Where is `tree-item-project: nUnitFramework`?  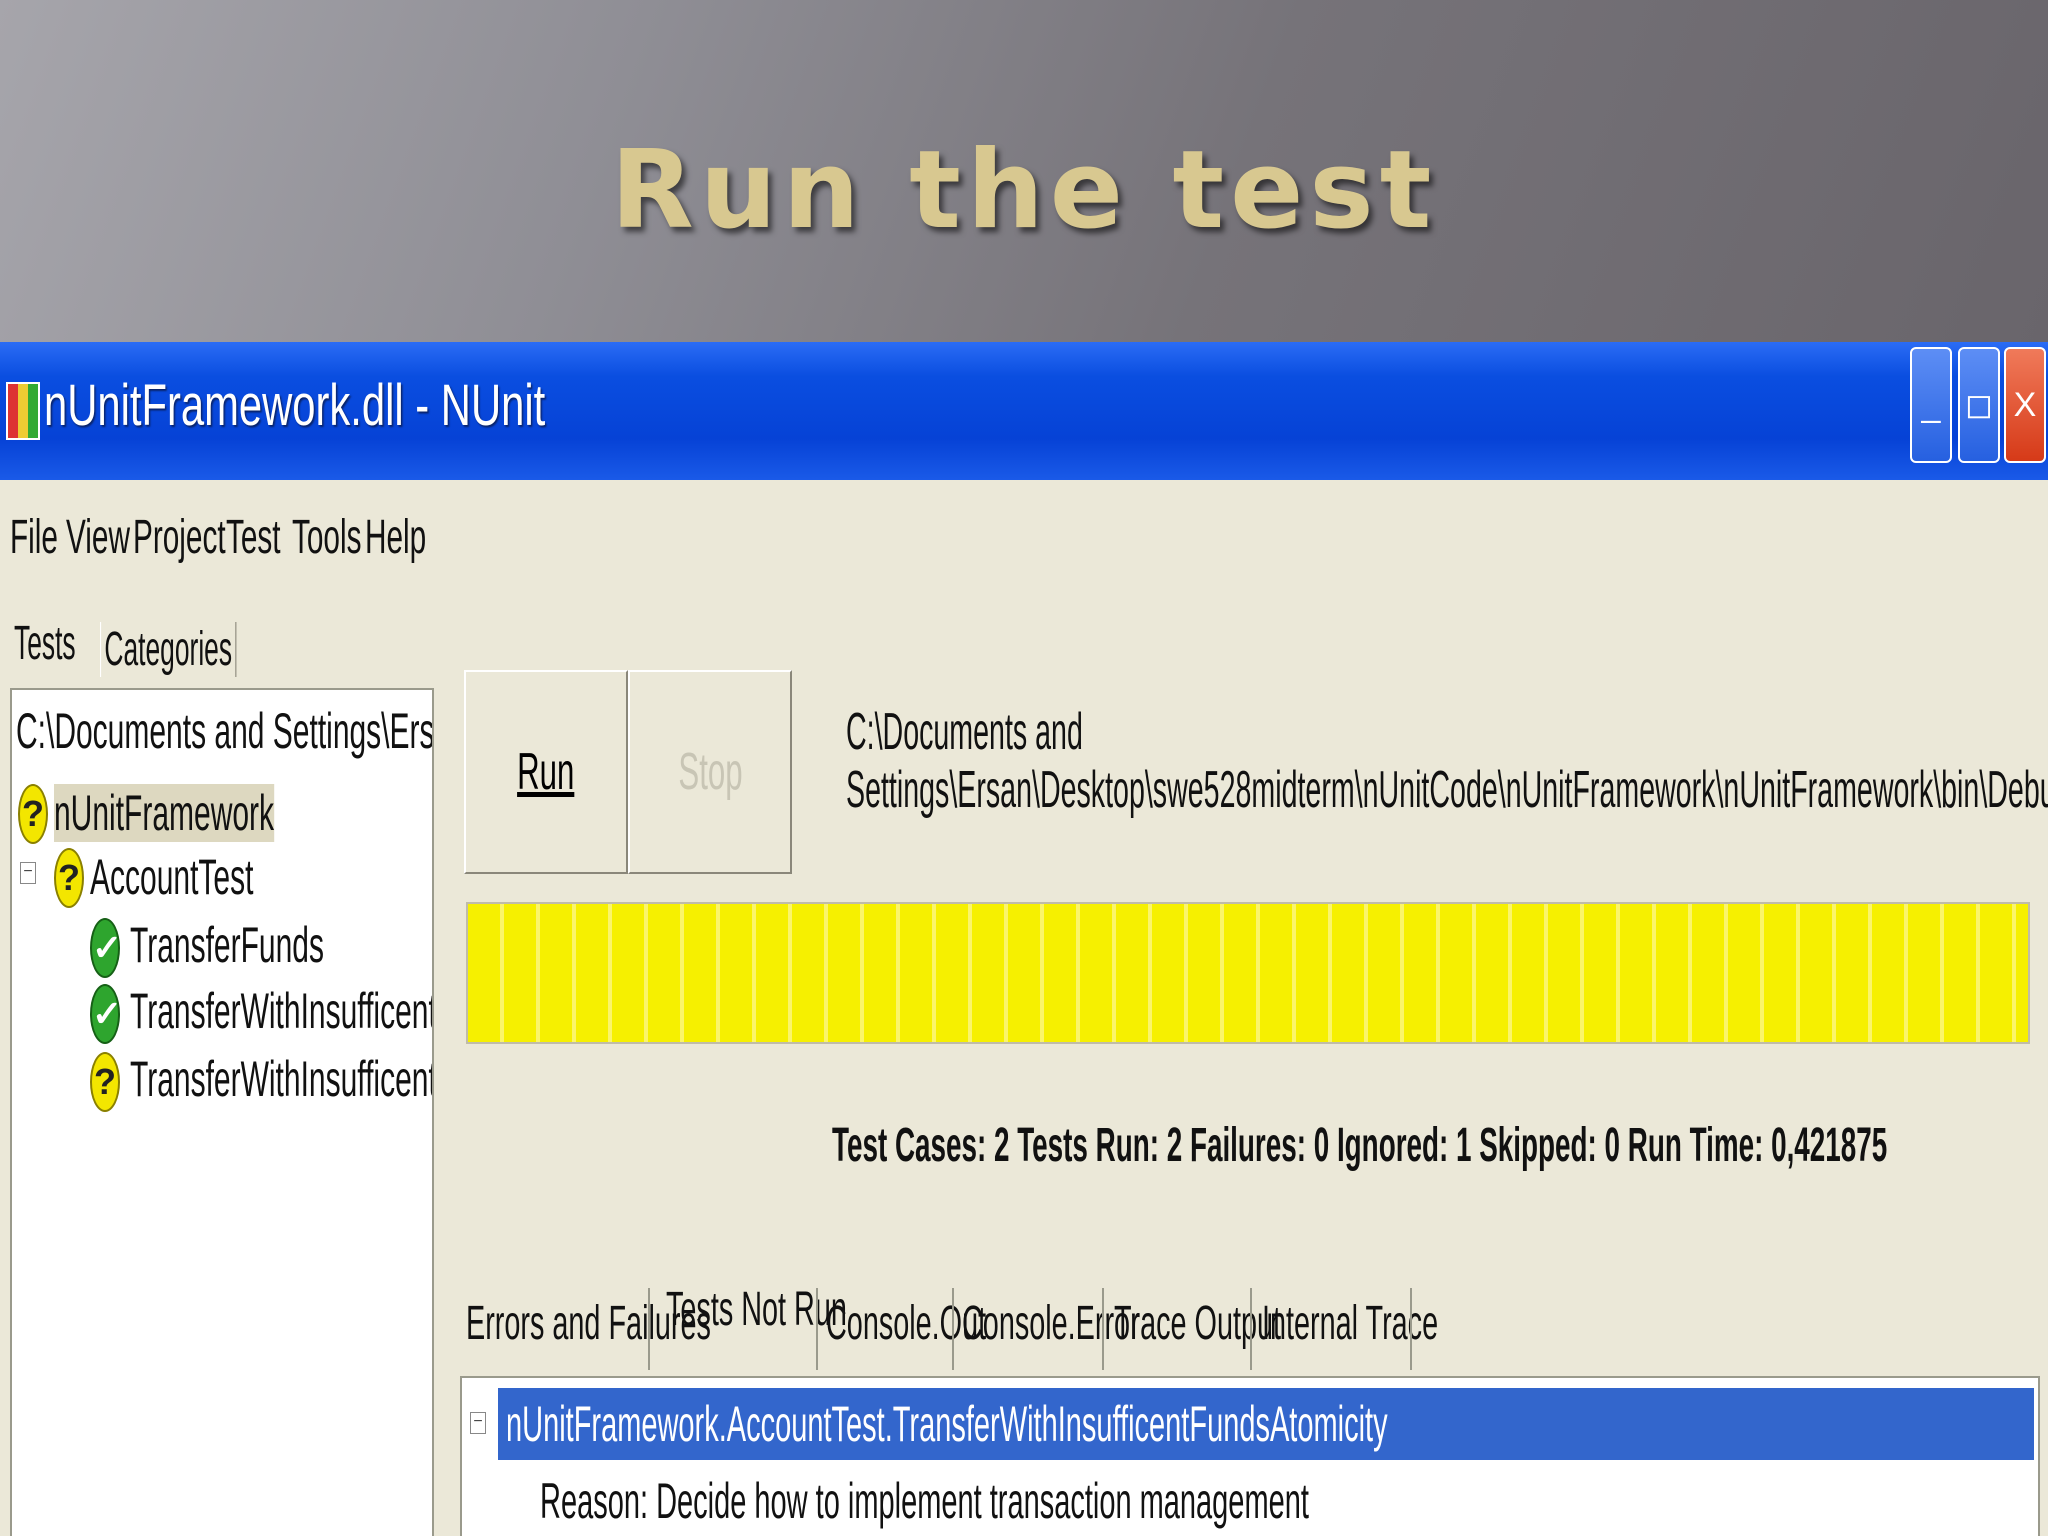 tree-item-project: nUnitFramework is located at coordinates (164, 813).